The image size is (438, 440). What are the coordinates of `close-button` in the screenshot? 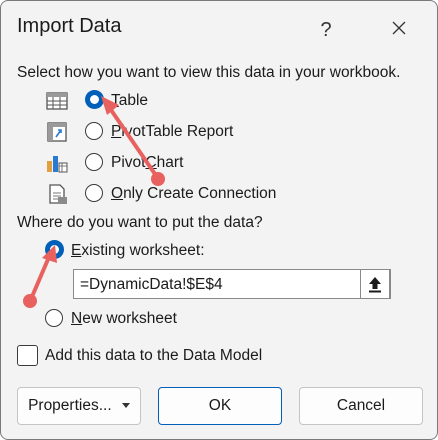 It's located at (399, 28).